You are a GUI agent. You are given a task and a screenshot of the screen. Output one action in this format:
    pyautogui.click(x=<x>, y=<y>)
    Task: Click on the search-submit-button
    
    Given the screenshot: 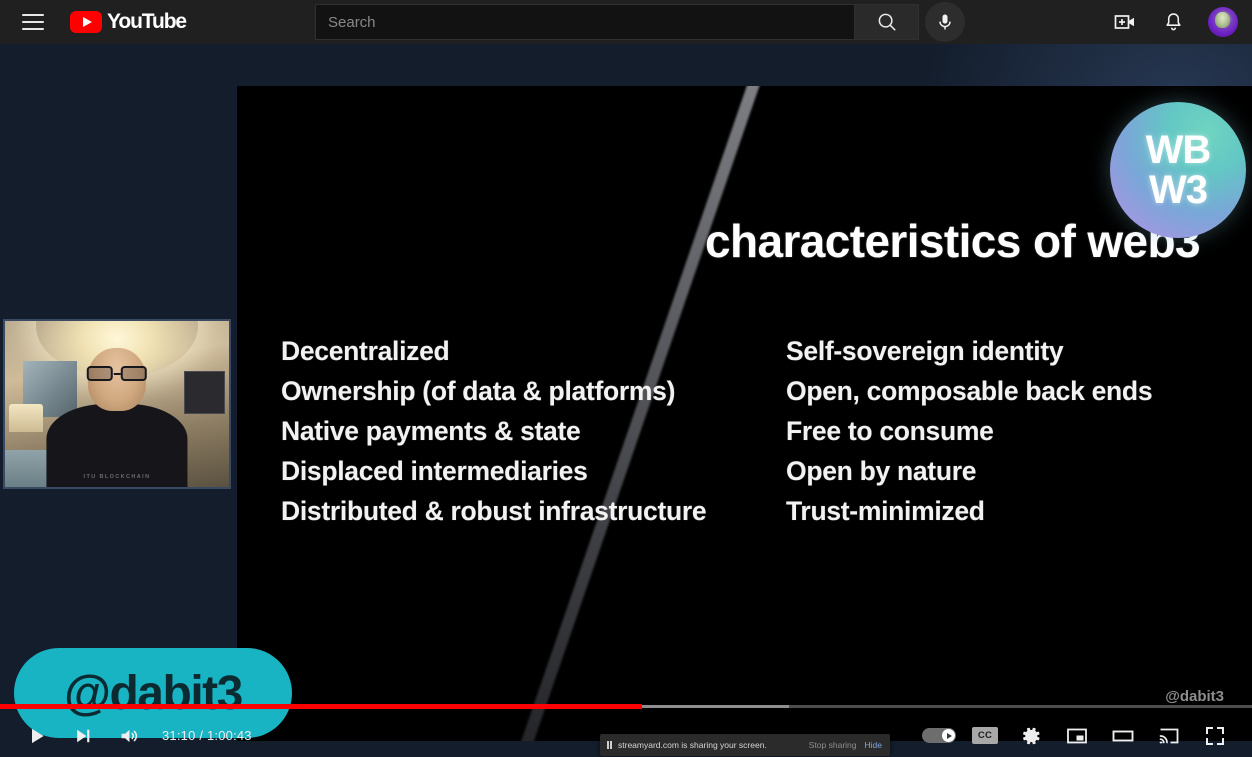 What is the action you would take?
    pyautogui.click(x=887, y=22)
    